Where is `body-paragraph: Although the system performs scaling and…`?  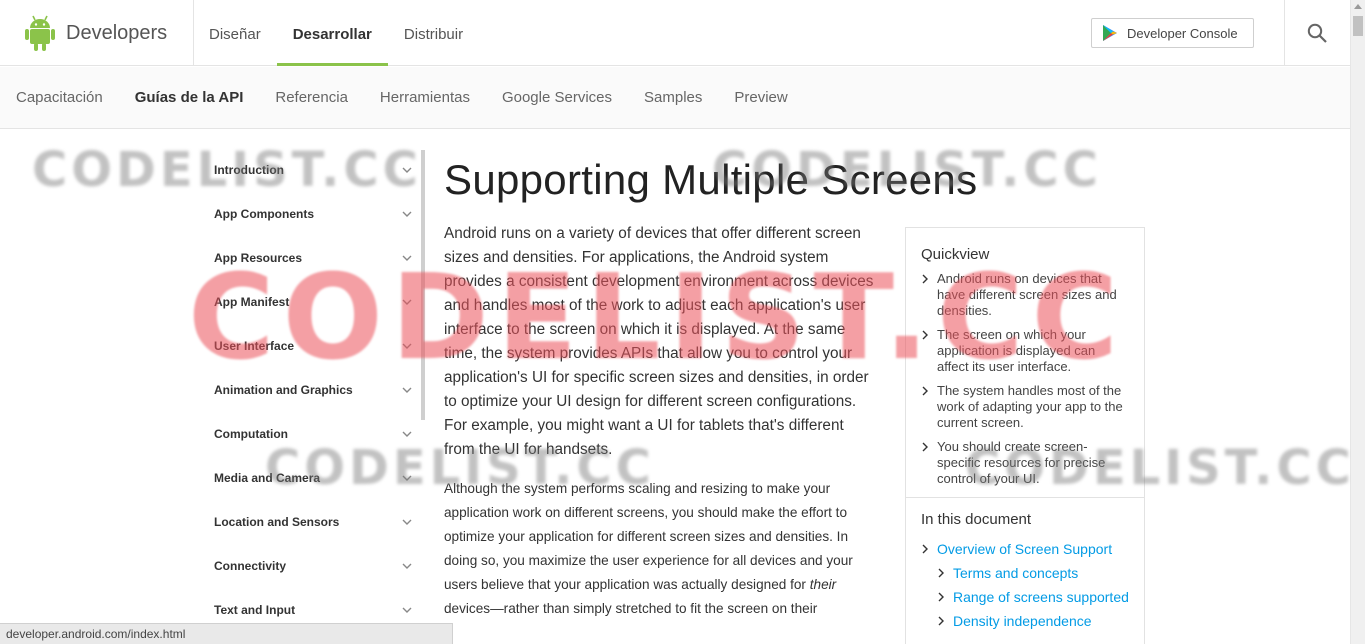
body-paragraph: Although the system performs scaling and… is located at coordinates (659, 549).